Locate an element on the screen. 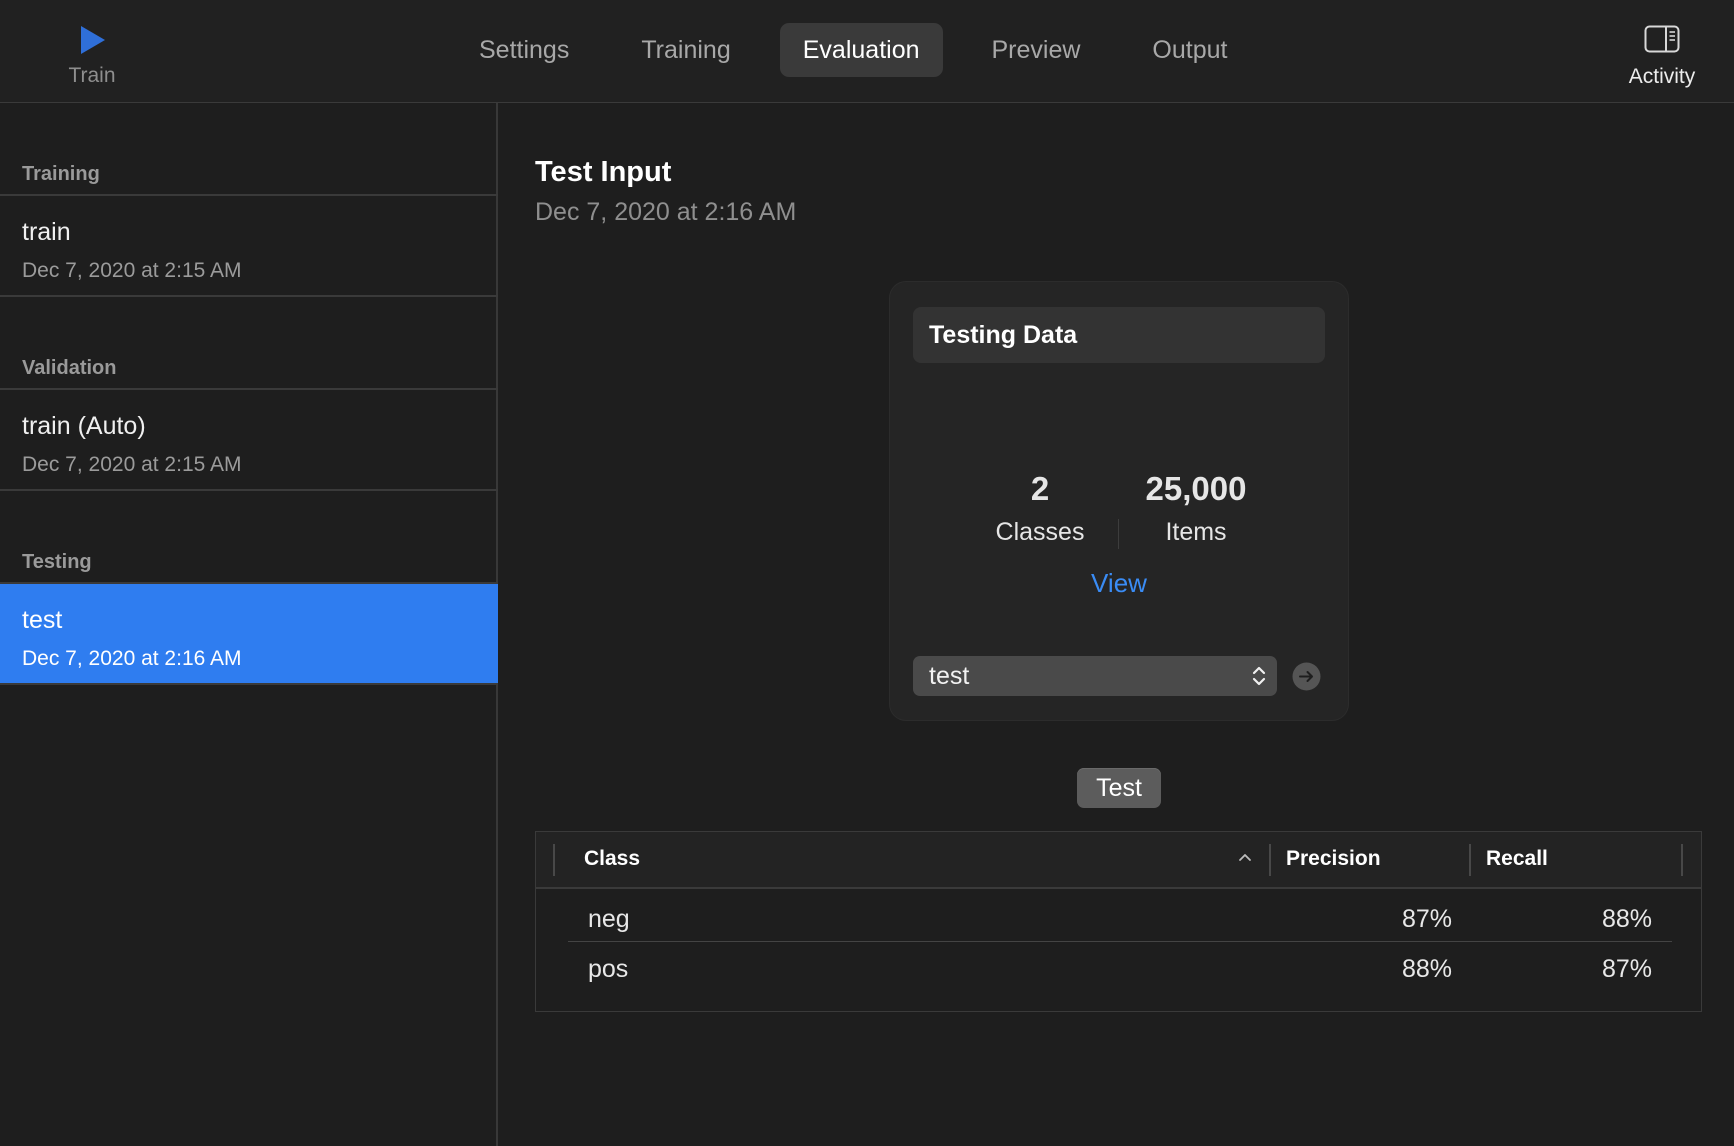 The width and height of the screenshot is (1734, 1146). items-label: Items is located at coordinates (1196, 532).